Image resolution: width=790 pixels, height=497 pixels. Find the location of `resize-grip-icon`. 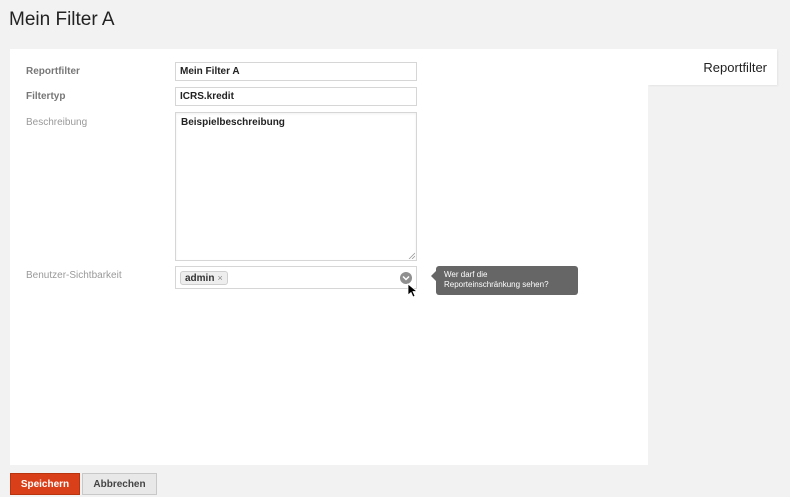

resize-grip-icon is located at coordinates (411, 255).